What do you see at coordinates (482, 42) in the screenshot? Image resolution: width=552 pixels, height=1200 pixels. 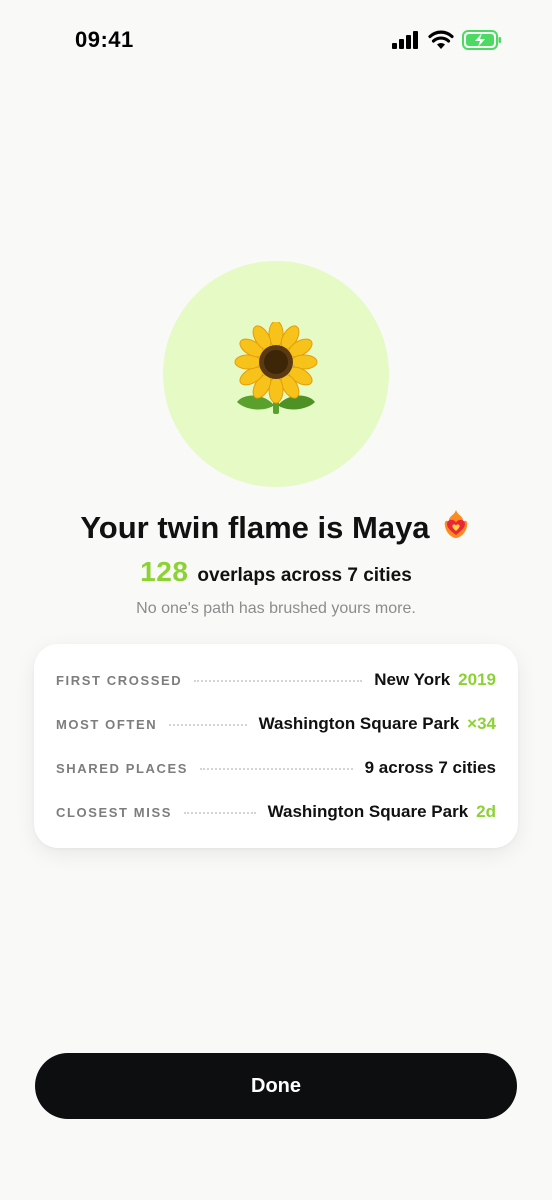 I see `battery-charging-icon` at bounding box center [482, 42].